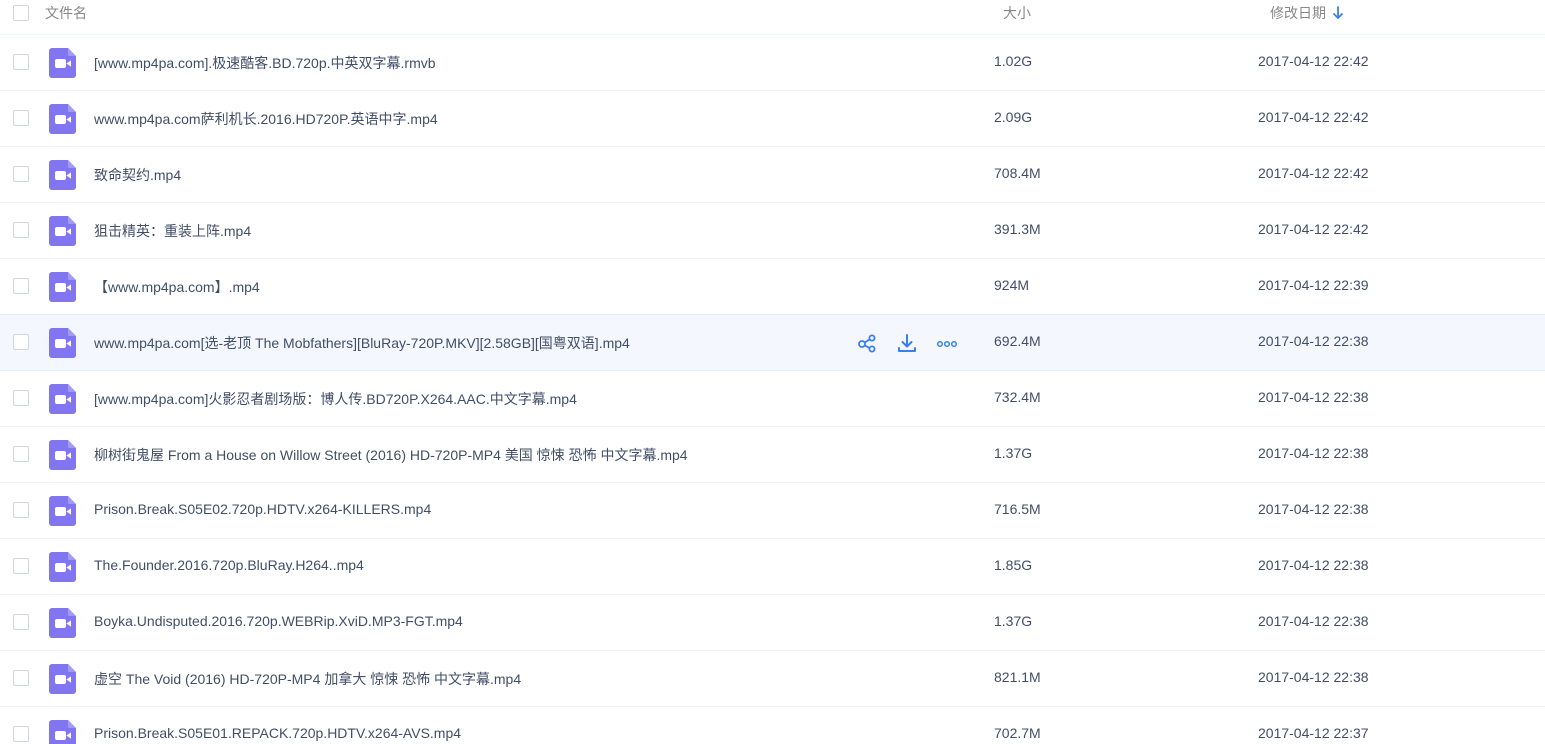  I want to click on file-size: 732.4M, so click(1017, 397).